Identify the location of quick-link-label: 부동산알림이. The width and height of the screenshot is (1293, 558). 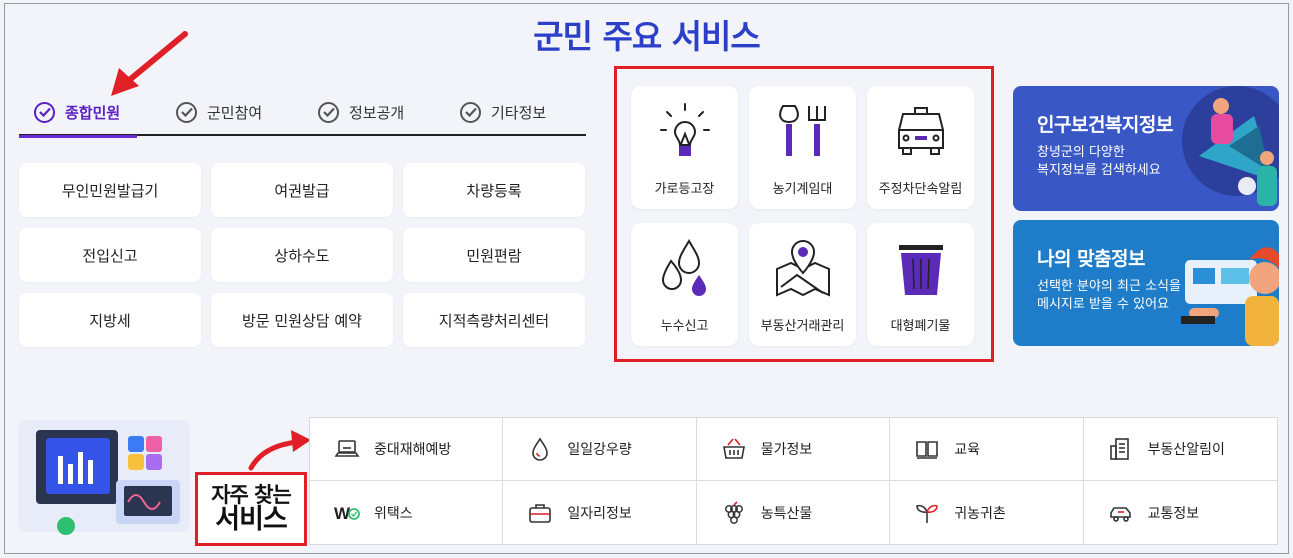
(1186, 450).